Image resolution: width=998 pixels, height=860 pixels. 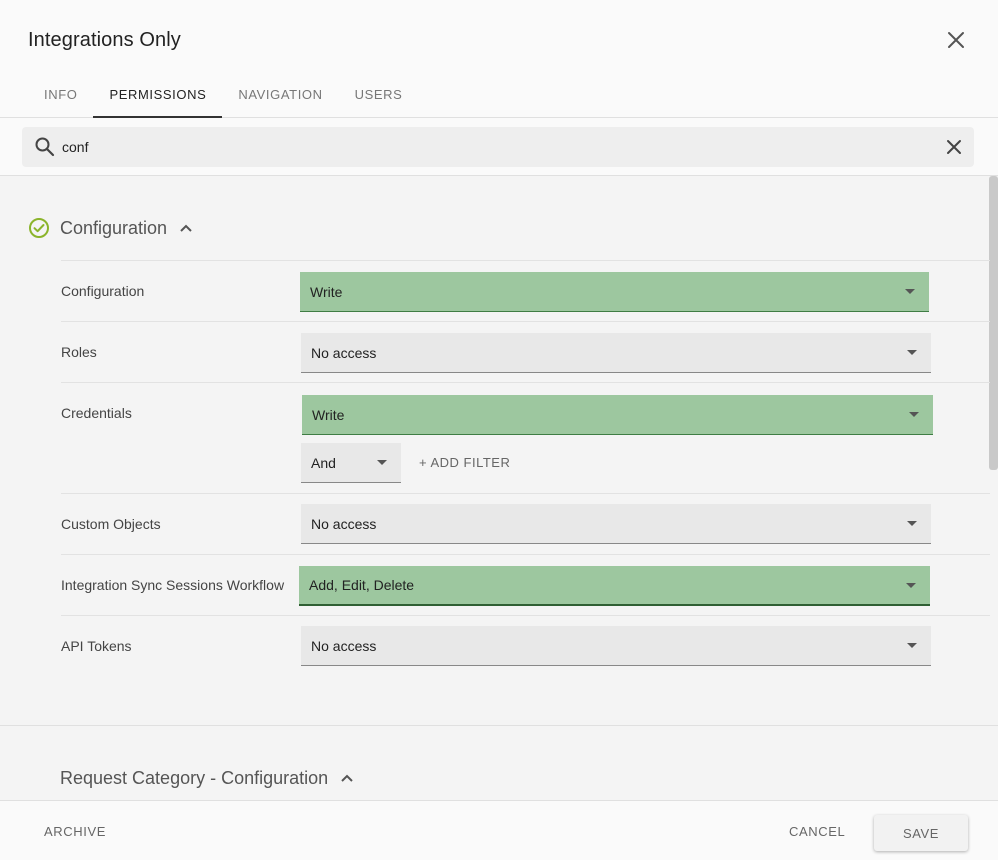 What do you see at coordinates (39, 228) in the screenshot?
I see `check-circle-icon` at bounding box center [39, 228].